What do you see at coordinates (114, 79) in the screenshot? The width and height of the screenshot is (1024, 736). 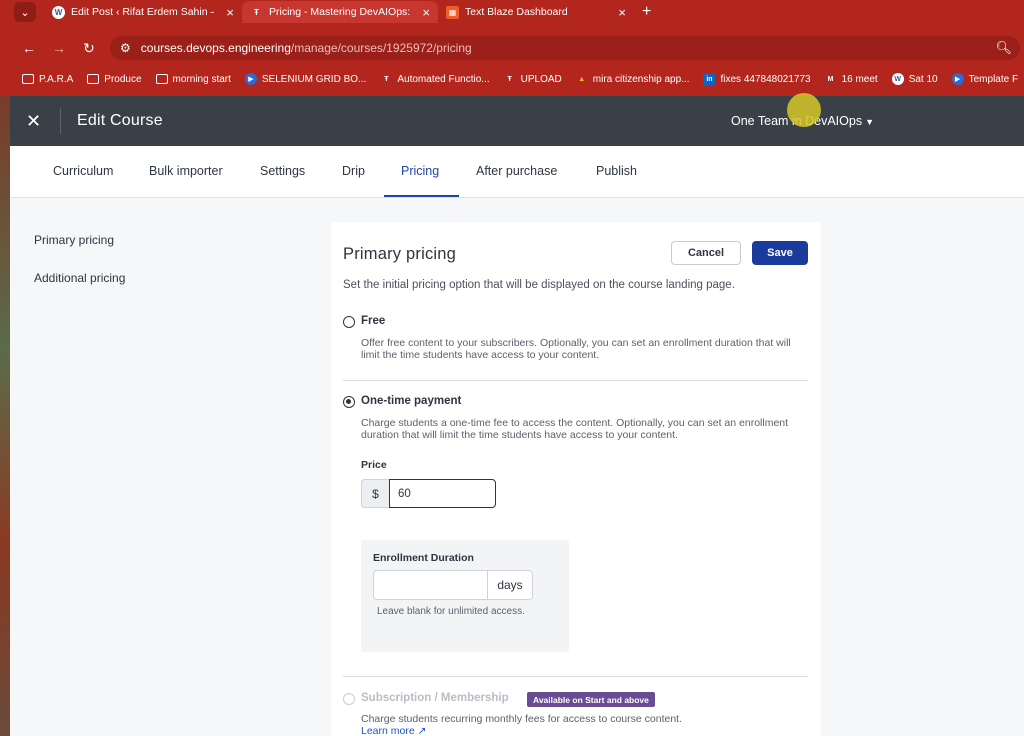 I see `bookmark-folder: Produce` at bounding box center [114, 79].